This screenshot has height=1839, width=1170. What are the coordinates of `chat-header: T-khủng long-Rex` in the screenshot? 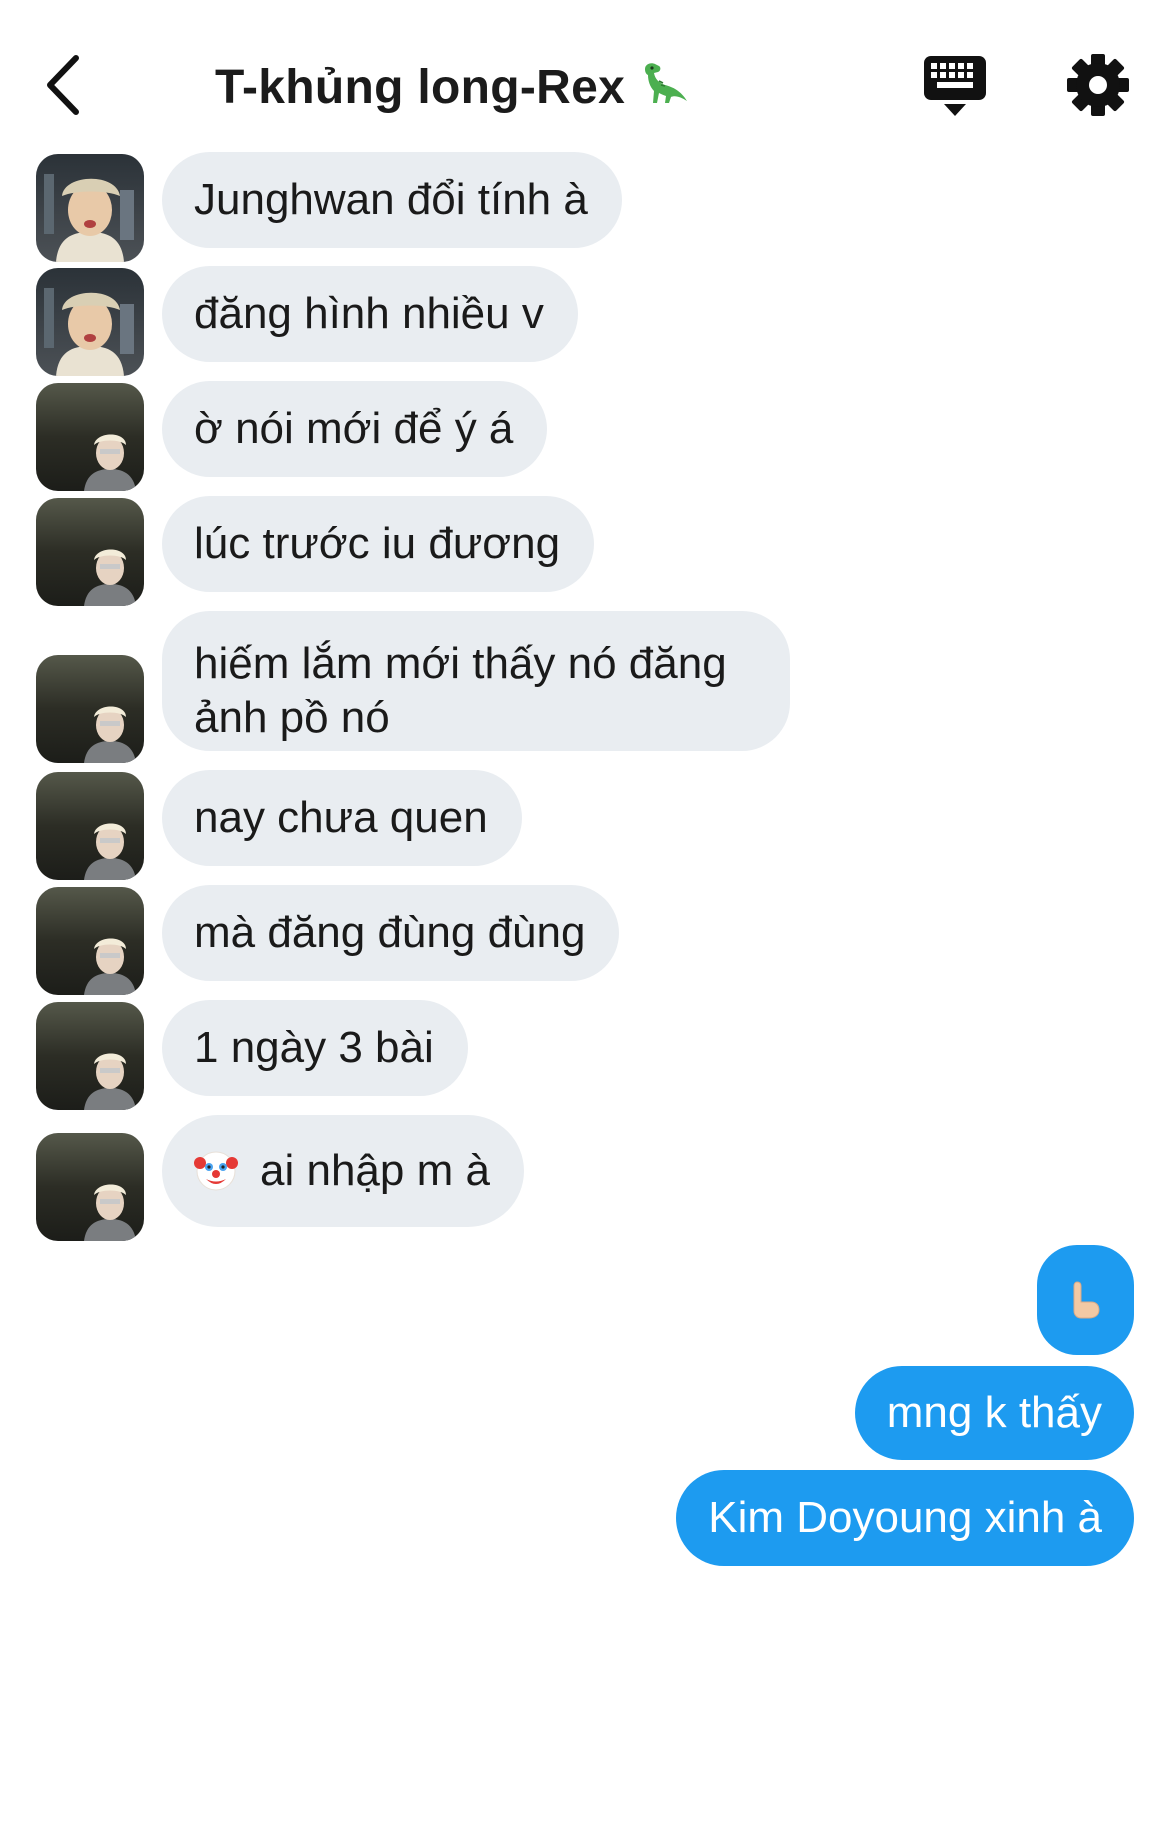 It's located at (585, 85).